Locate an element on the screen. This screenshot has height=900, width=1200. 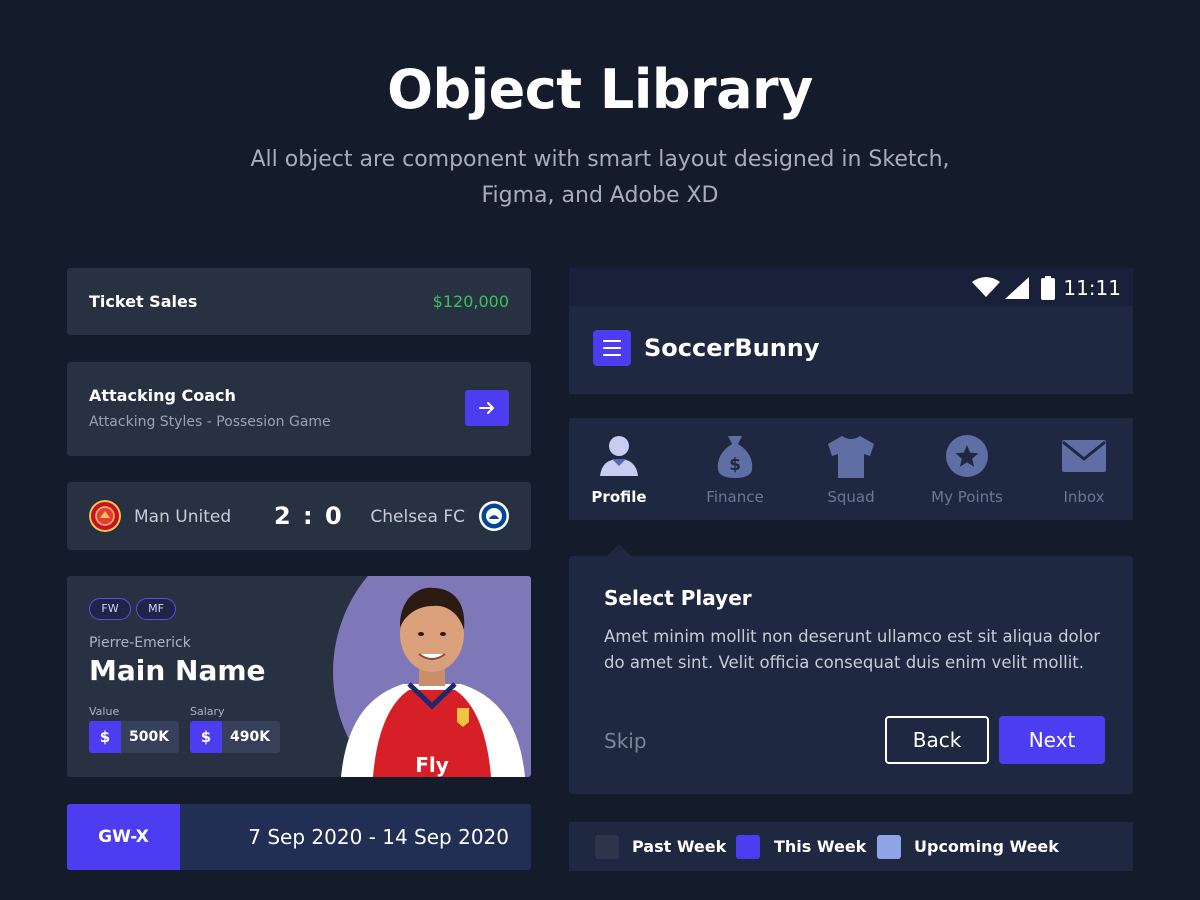
player-first-name: Pierre-Emerick is located at coordinates (140, 643).